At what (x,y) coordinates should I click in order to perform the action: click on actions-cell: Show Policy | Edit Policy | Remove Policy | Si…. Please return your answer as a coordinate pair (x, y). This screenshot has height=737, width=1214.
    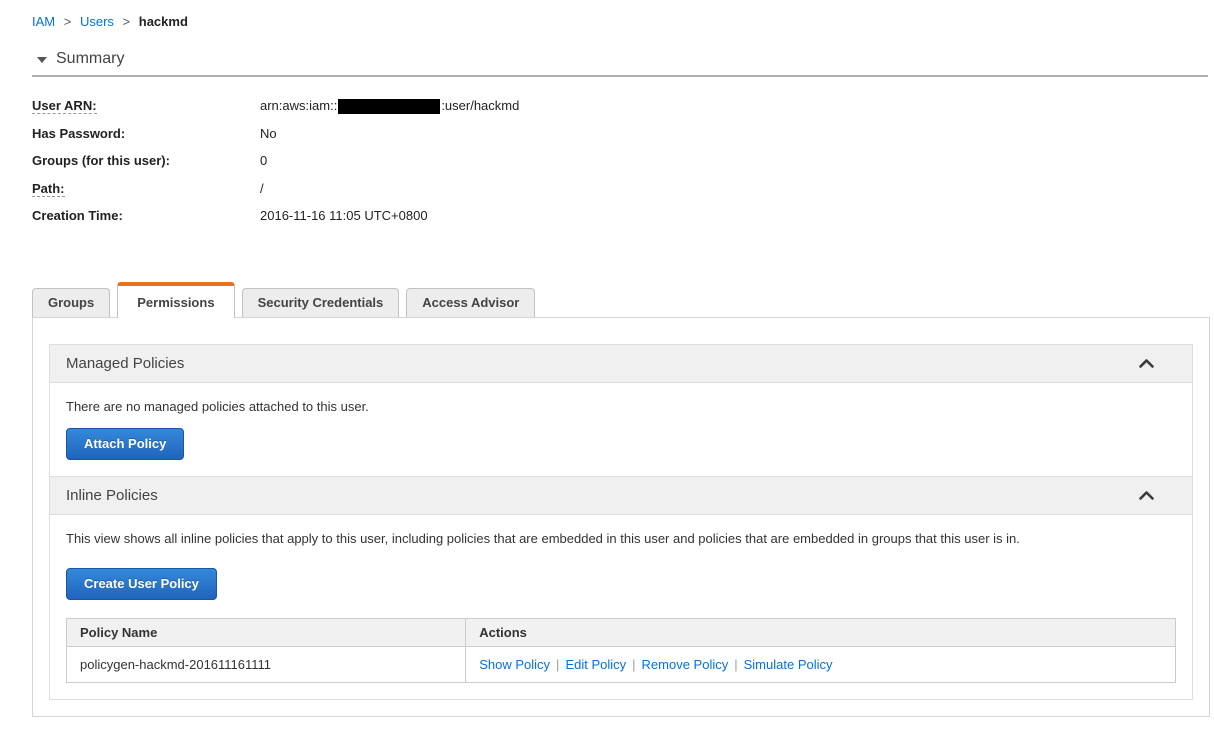
    Looking at the image, I should click on (820, 664).